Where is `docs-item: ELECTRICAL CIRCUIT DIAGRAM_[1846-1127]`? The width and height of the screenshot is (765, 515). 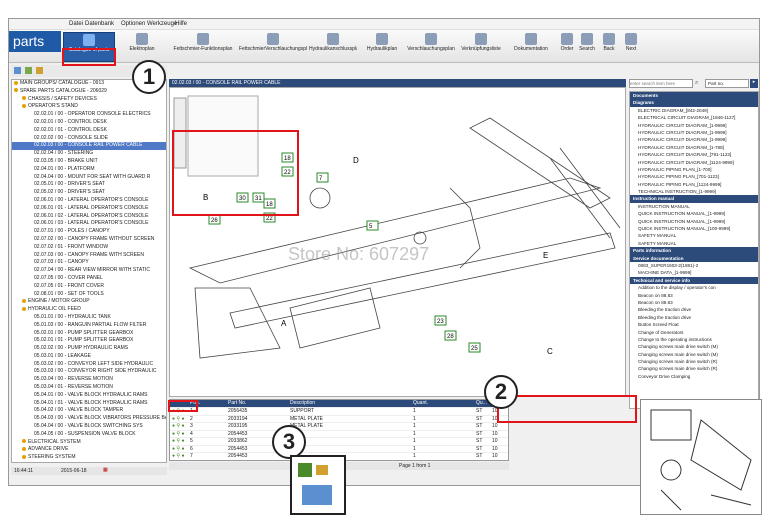 docs-item: ELECTRICAL CIRCUIT DIAGRAM_[1846-1127] is located at coordinates (694, 117).